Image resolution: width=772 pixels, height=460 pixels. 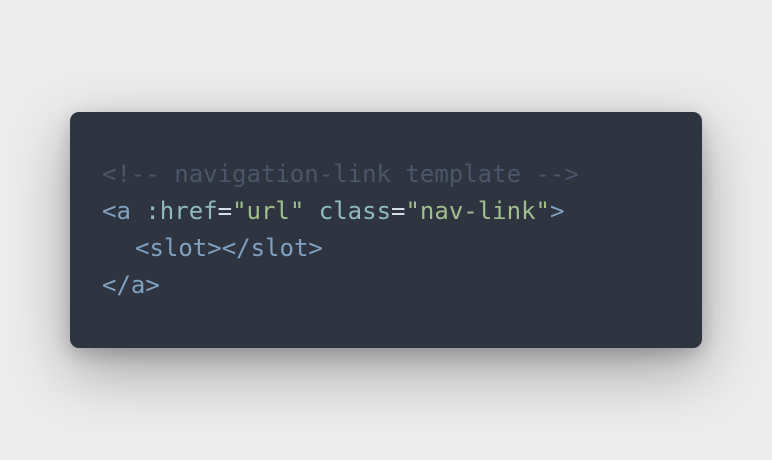 I want to click on attr-value-url: "url", so click(x=268, y=211).